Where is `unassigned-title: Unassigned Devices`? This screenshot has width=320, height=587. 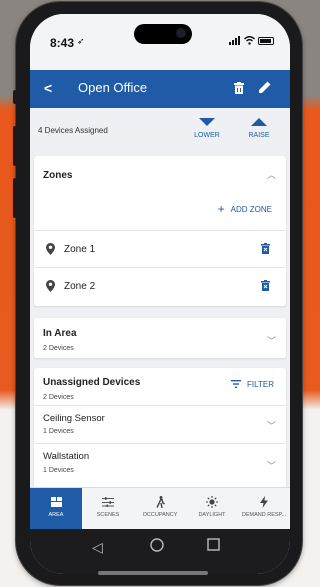
unassigned-title: Unassigned Devices is located at coordinates (92, 382).